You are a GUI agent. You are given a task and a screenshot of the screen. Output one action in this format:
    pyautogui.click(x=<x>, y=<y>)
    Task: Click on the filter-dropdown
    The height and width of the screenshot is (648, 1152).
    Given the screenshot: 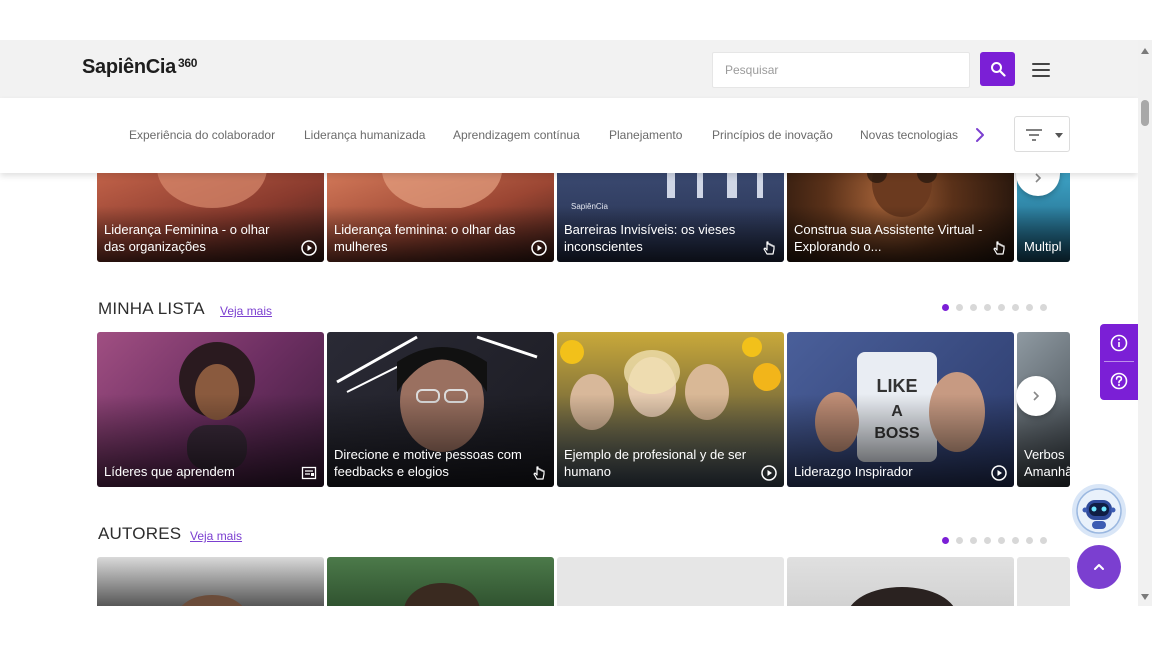 What is the action you would take?
    pyautogui.click(x=1042, y=134)
    